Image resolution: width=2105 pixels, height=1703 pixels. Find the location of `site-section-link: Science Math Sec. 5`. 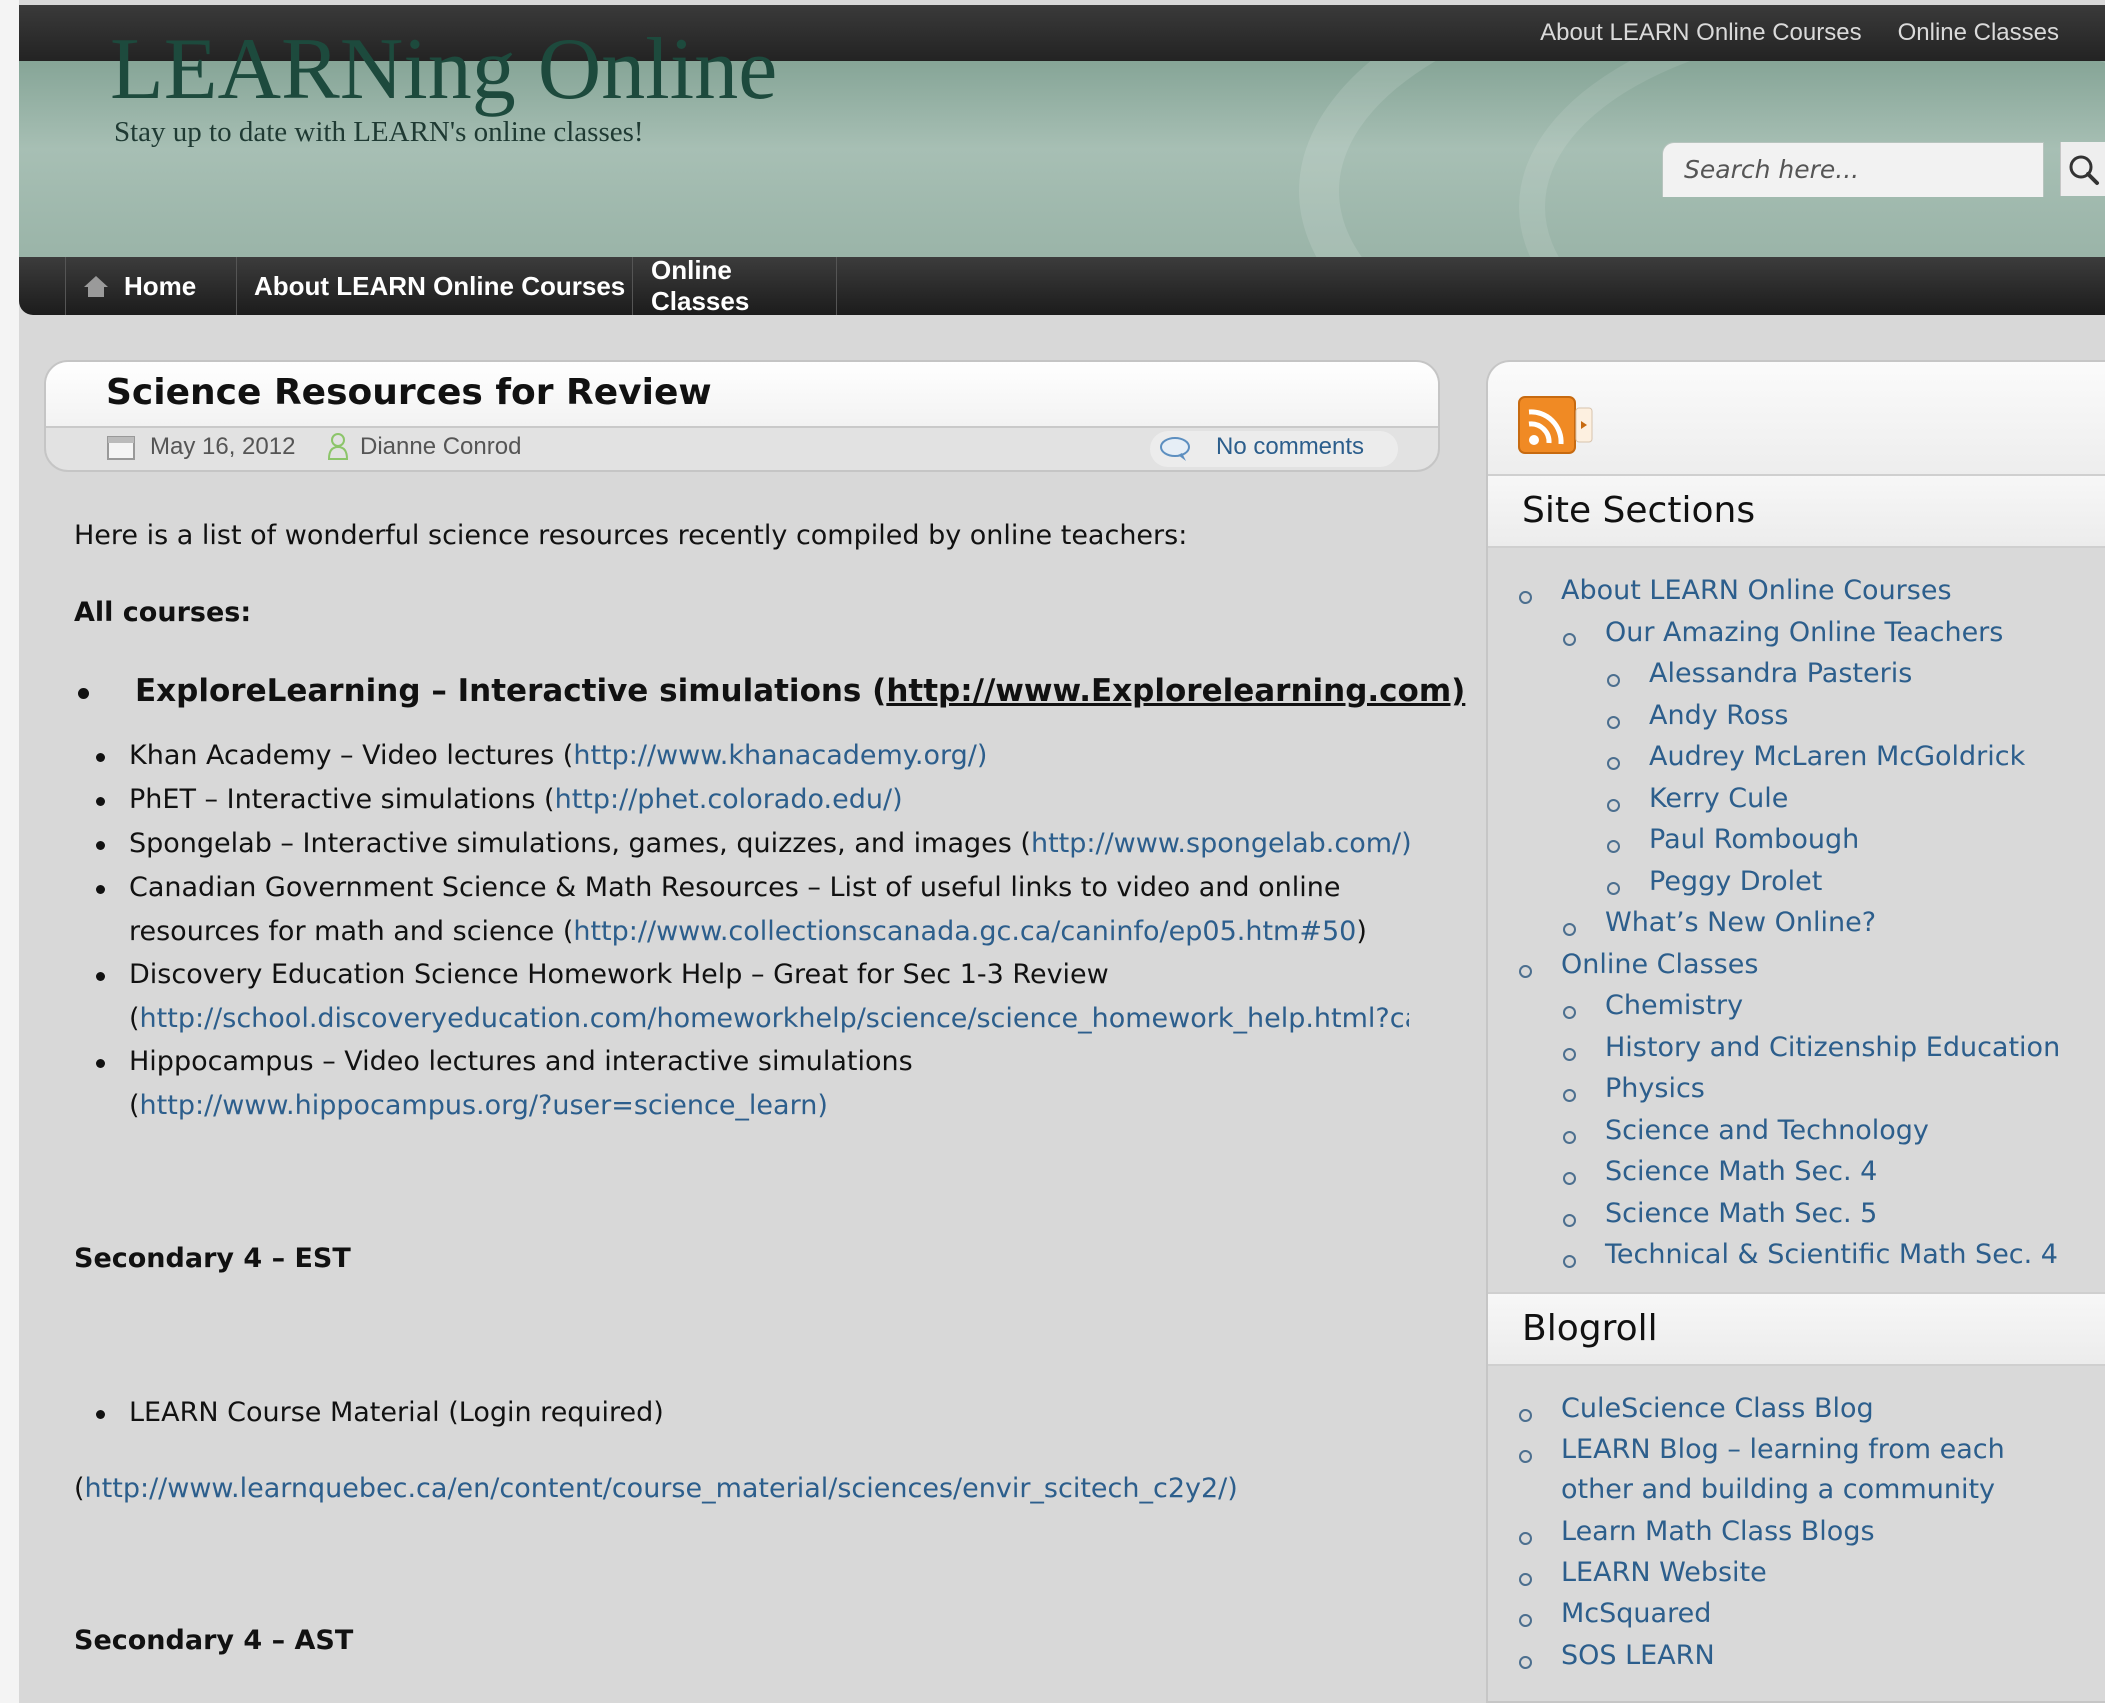

site-section-link: Science Math Sec. 5 is located at coordinates (1741, 1213).